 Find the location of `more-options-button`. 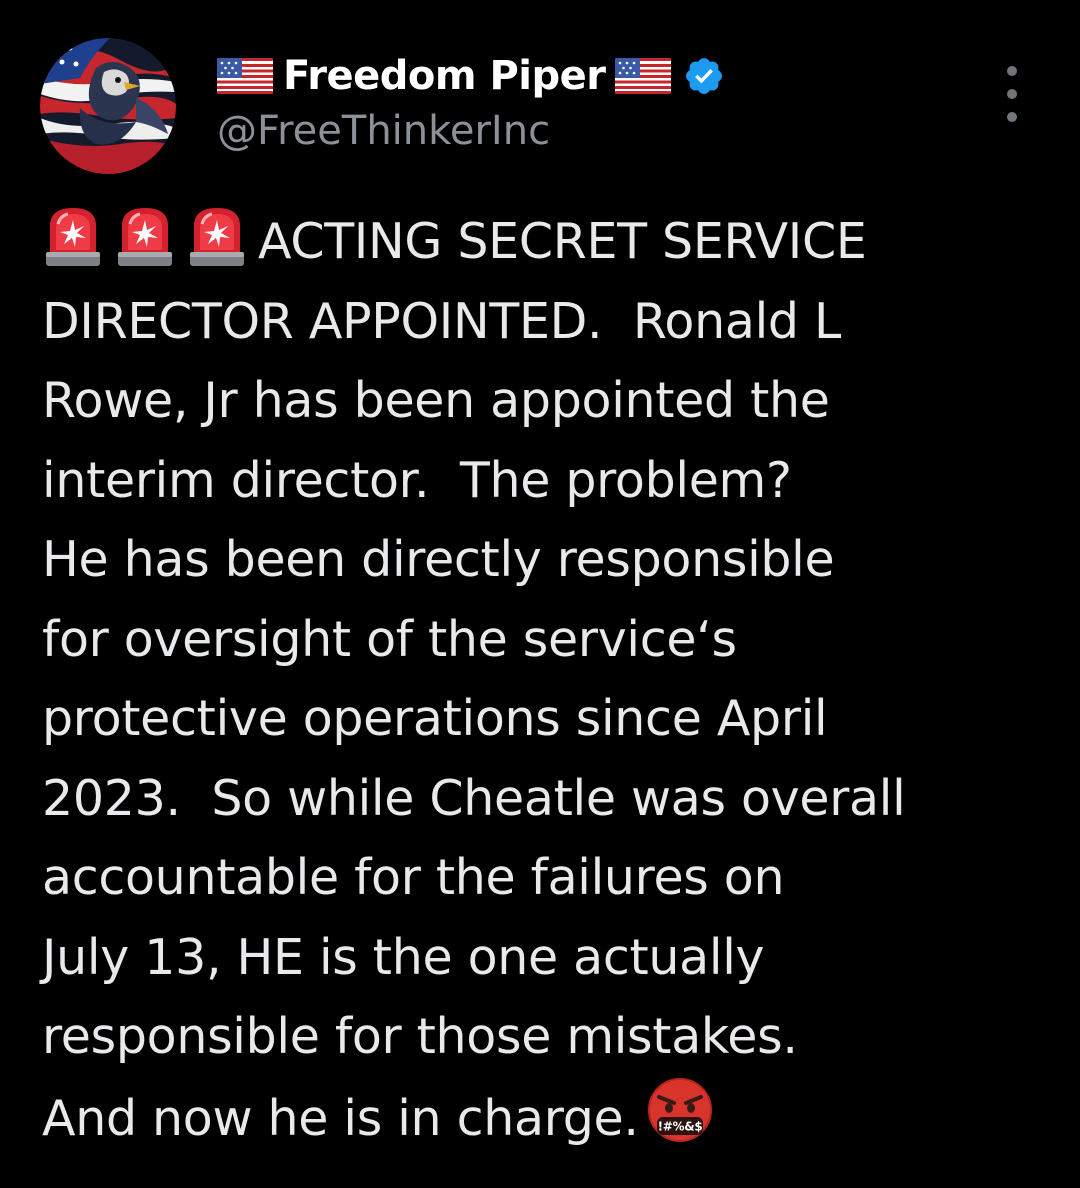

more-options-button is located at coordinates (1012, 94).